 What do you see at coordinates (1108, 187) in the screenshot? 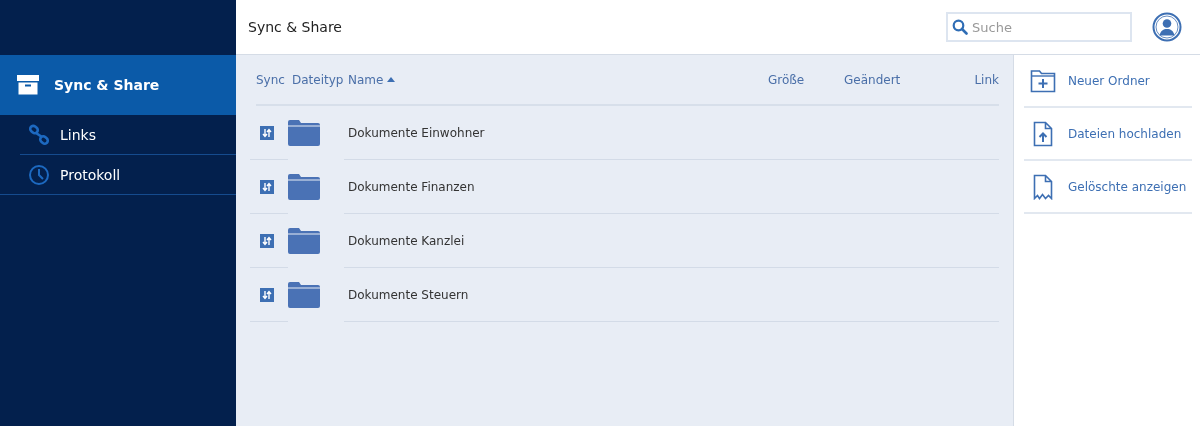
I see `action-link: Gelöschte anzeigen` at bounding box center [1108, 187].